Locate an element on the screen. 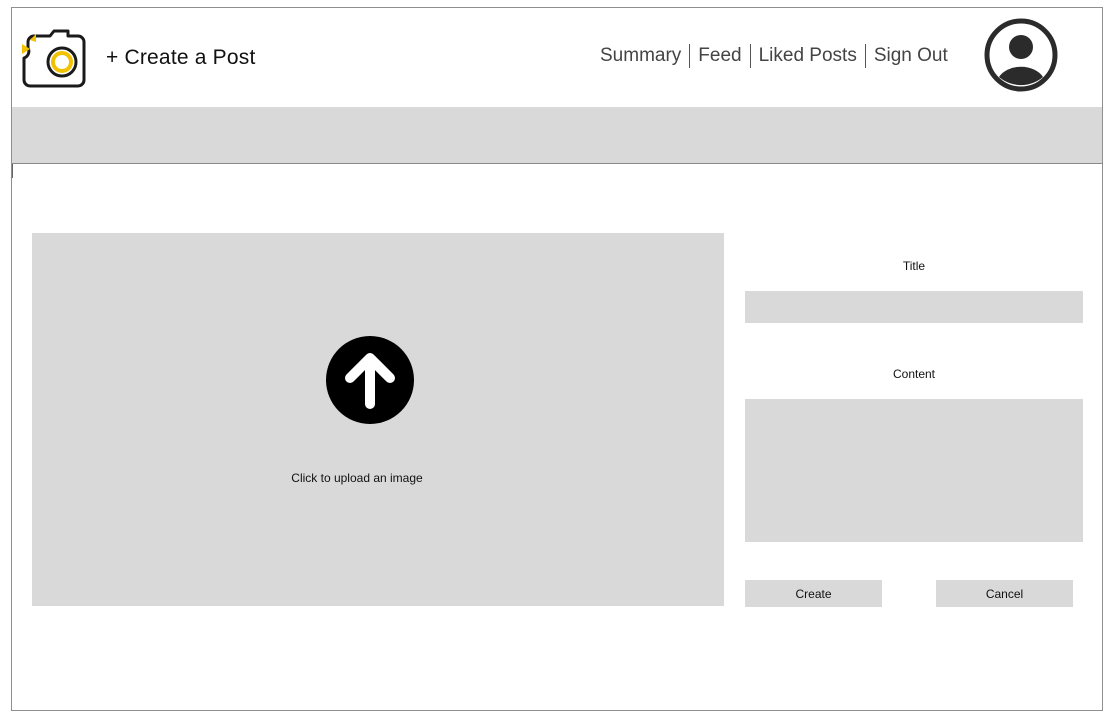  main-nav: Summary Feed Liked Posts Sign Out is located at coordinates (774, 56).